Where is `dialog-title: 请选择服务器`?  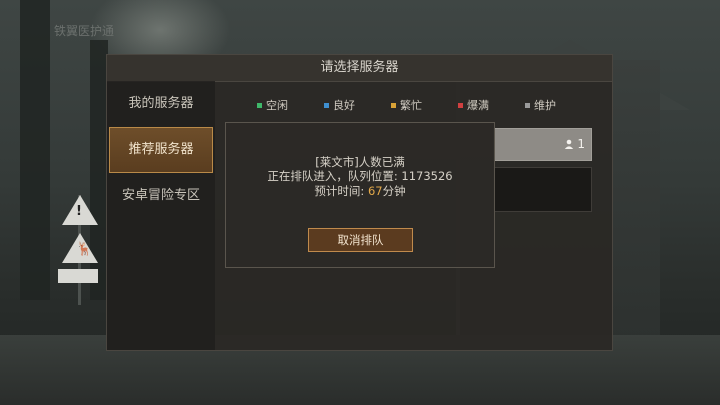 dialog-title: 请选择服务器 is located at coordinates (359, 68).